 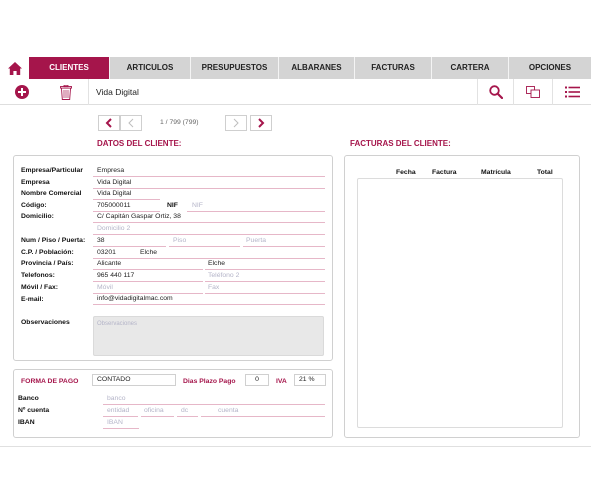 I want to click on search-button, so click(x=495, y=92).